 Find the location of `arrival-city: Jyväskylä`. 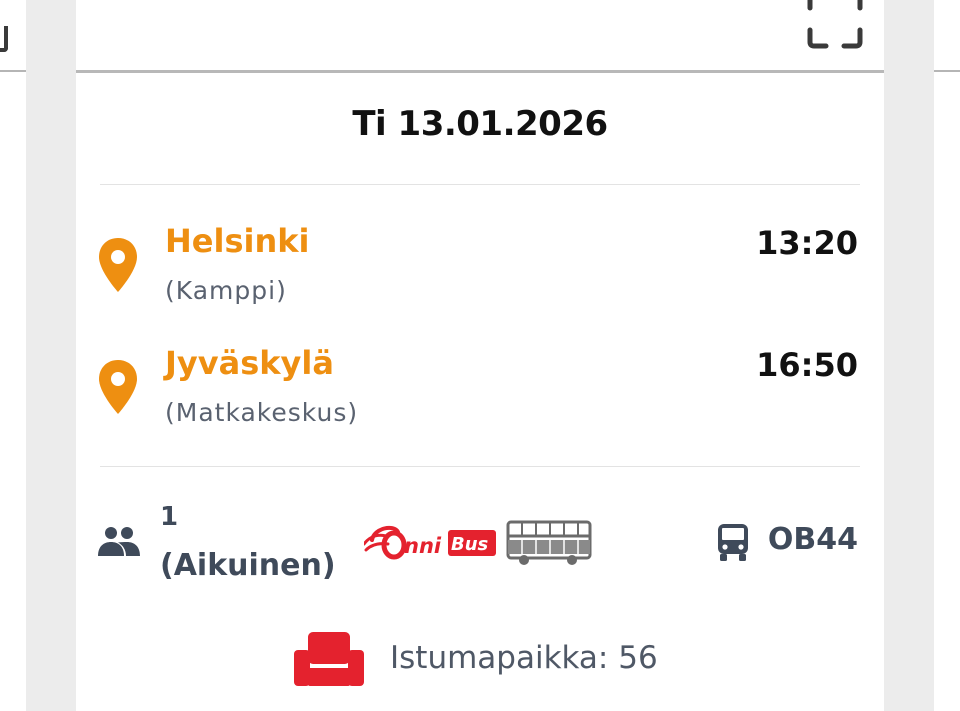

arrival-city: Jyväskylä is located at coordinates (249, 363).